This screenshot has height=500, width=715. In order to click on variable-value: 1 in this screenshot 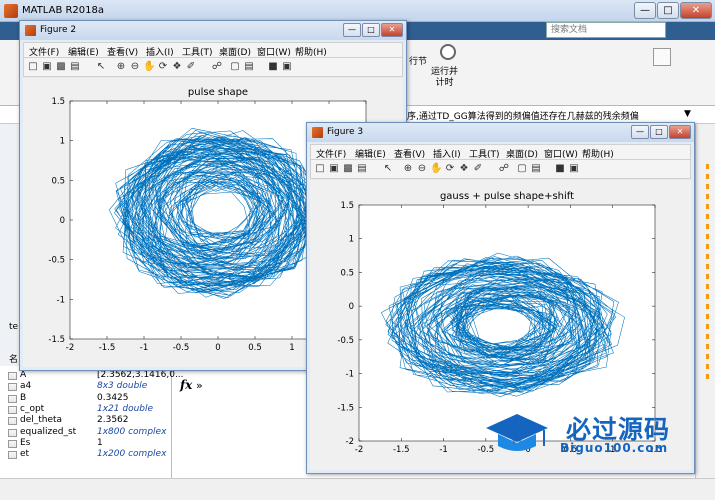, I will do `click(100, 442)`.